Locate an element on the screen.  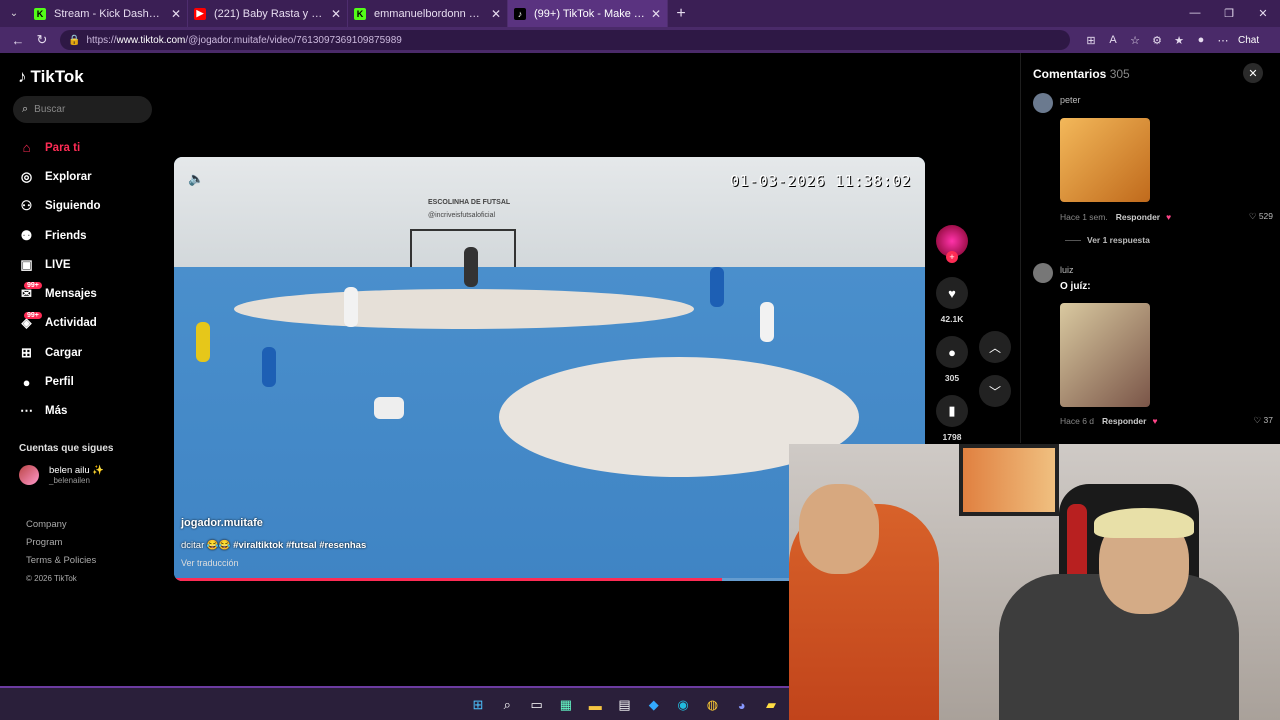
comment-button: ● is located at coordinates (952, 352).